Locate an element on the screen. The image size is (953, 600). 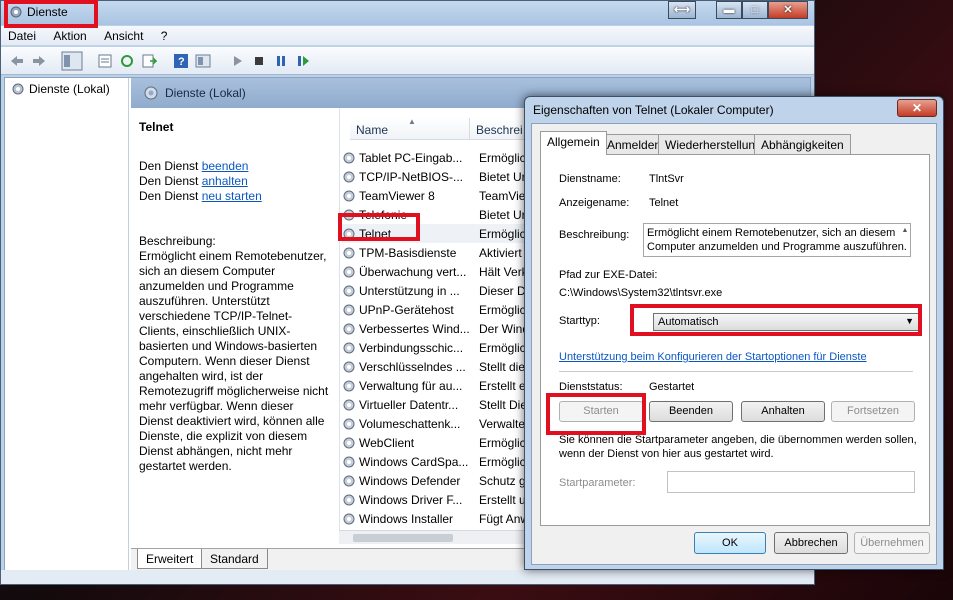
table-row: TeamViewer 8 TeamVie is located at coordinates (440, 195).